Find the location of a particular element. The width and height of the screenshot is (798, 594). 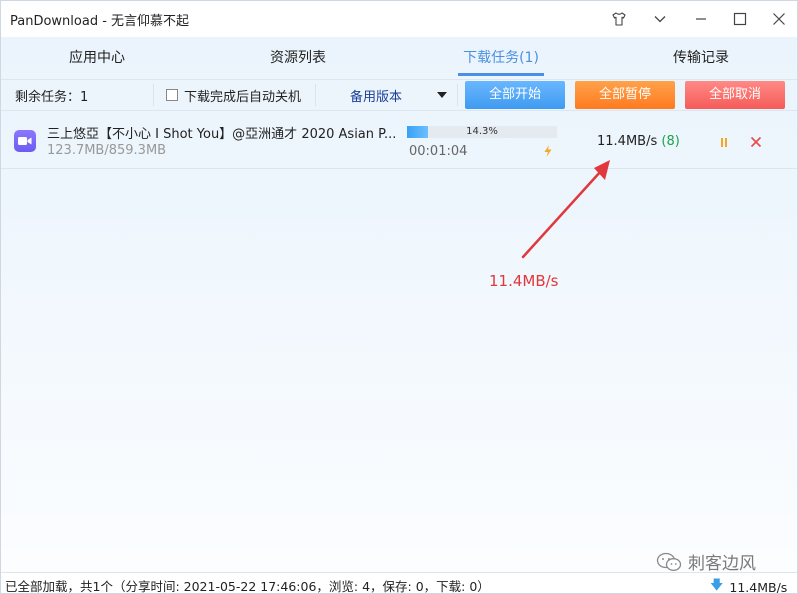

task-file-size: 123.7MB/859.3MB is located at coordinates (107, 150).